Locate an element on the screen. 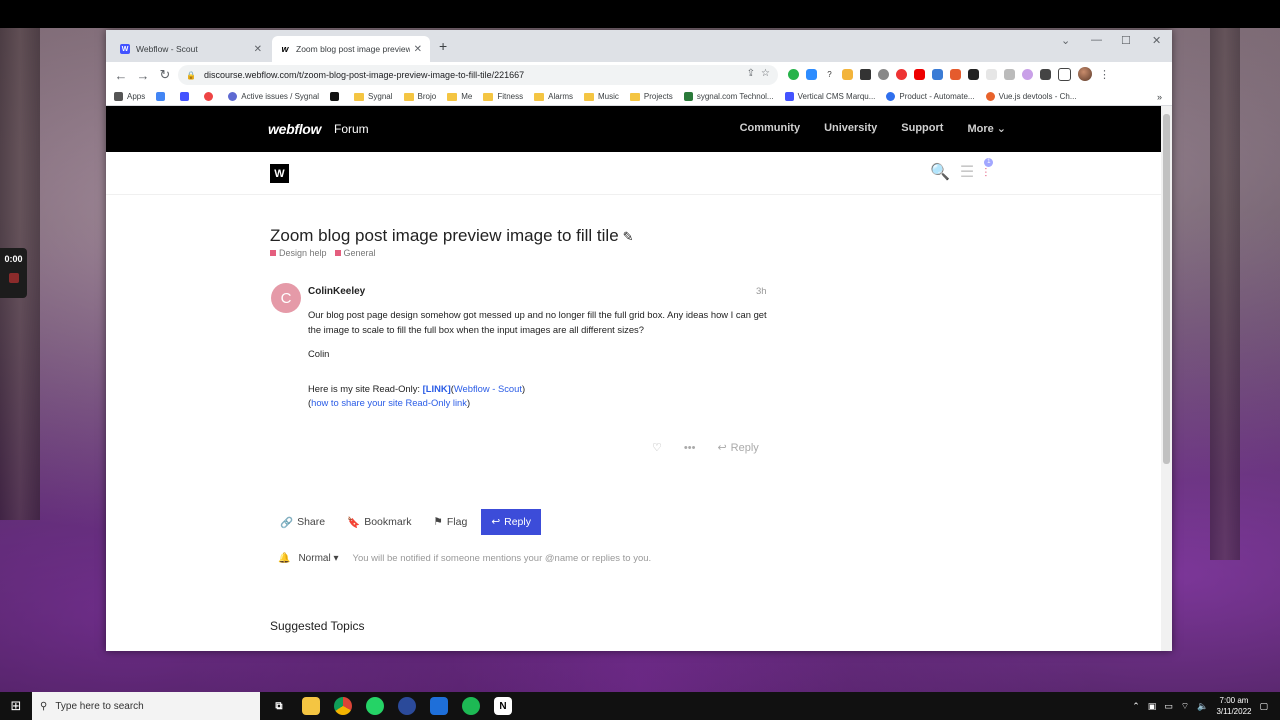  wifi-icon: ⌔ is located at coordinates (1185, 706).